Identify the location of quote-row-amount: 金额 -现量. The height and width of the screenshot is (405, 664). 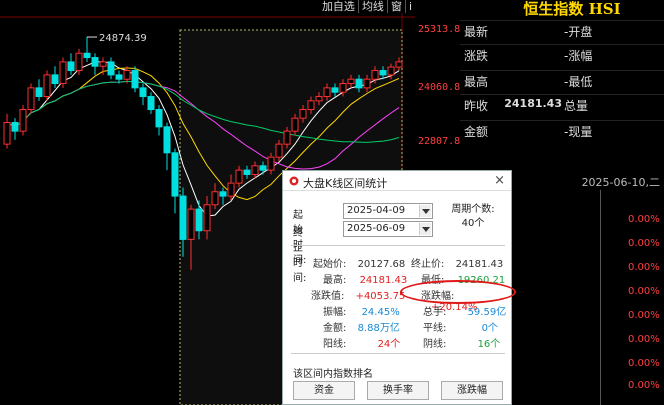
(562, 130).